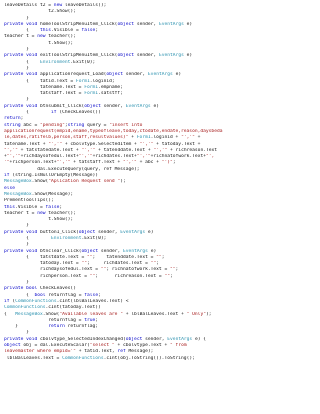 The image size is (320, 414). What do you see at coordinates (119, 264) in the screenshot?
I see `code-token: ; richdates.Text =` at bounding box center [119, 264].